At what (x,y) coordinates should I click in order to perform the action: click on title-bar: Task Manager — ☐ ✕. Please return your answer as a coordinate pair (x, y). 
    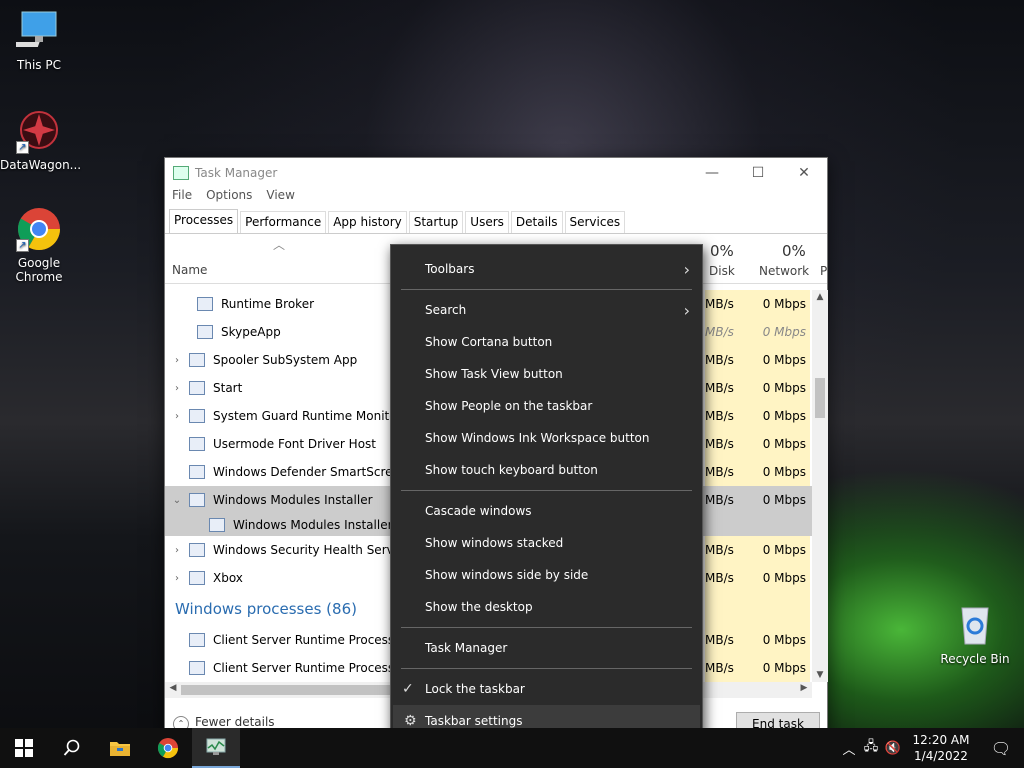
    Looking at the image, I should click on (496, 173).